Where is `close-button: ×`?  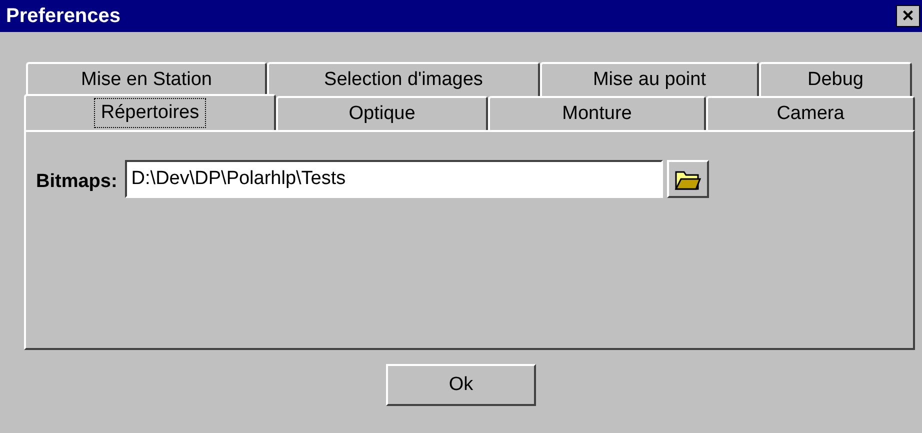 close-button: × is located at coordinates (908, 16).